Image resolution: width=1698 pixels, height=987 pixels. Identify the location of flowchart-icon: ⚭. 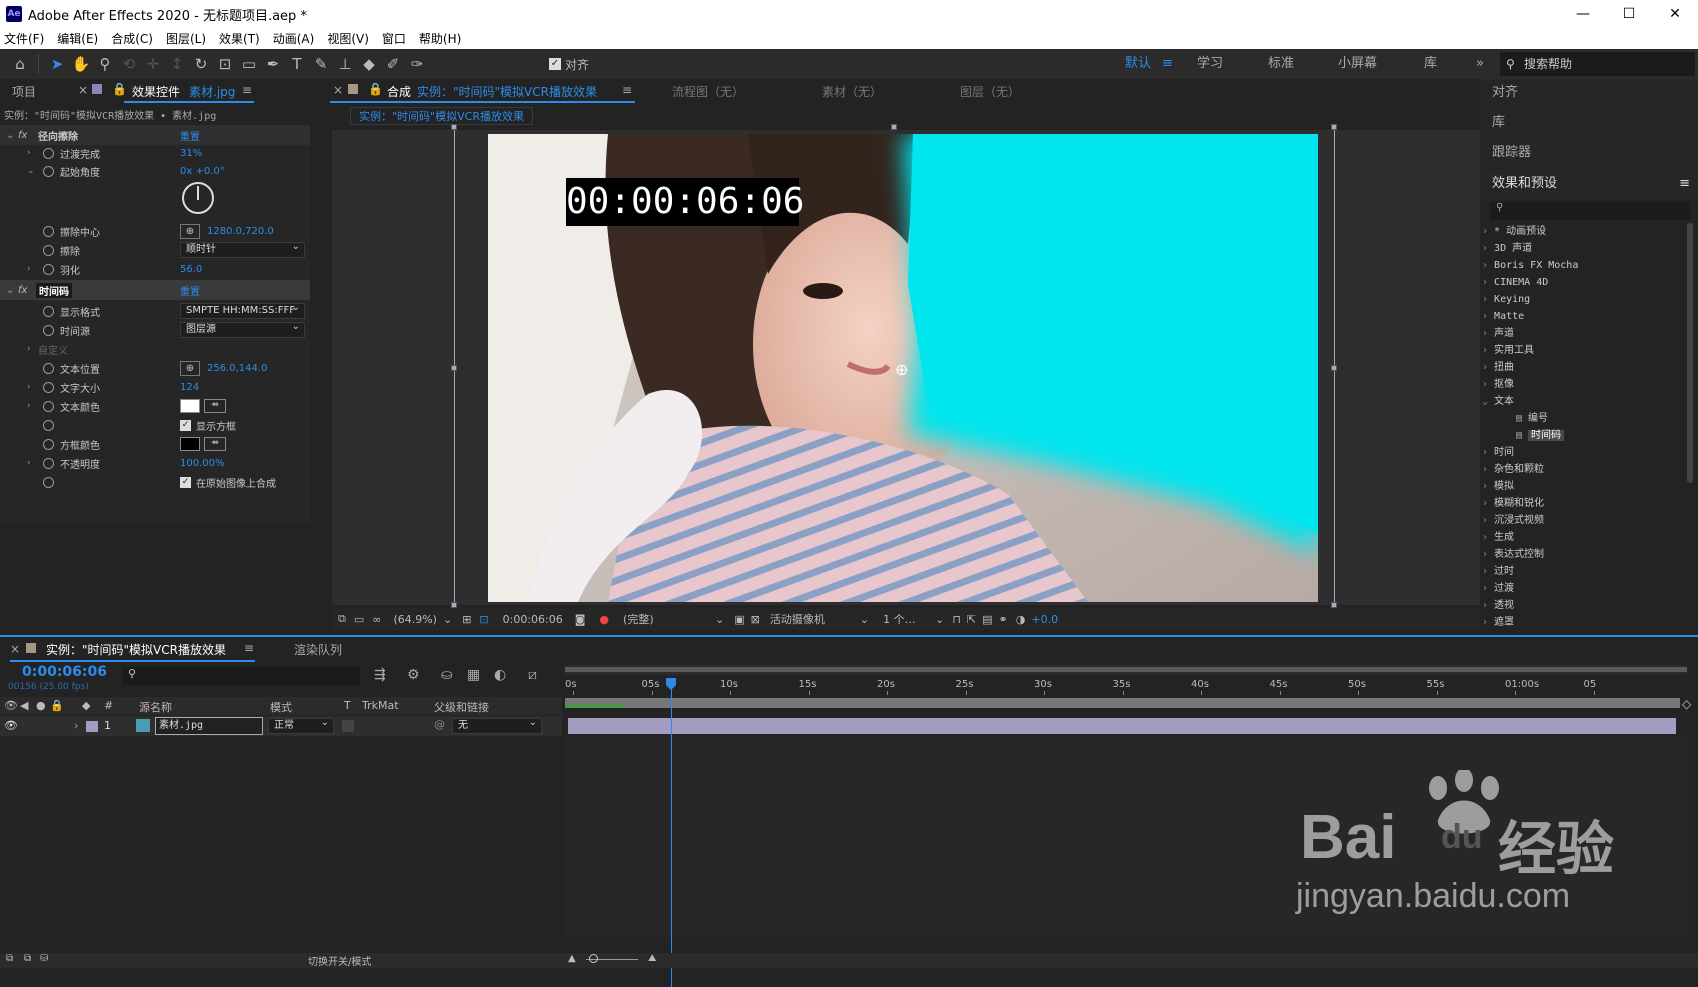
(1003, 619).